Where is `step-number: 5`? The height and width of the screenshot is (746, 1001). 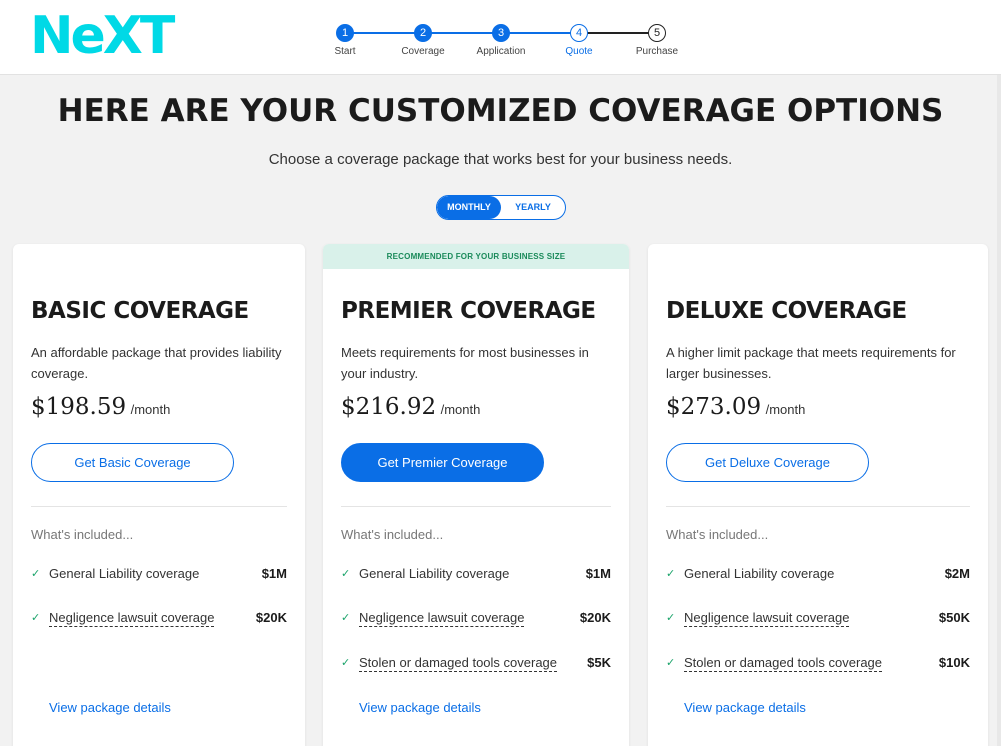
step-number: 5 is located at coordinates (657, 33).